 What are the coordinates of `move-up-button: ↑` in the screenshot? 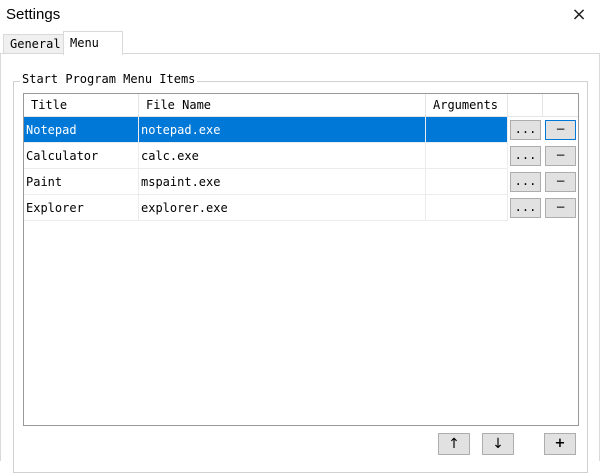 It's located at (454, 444).